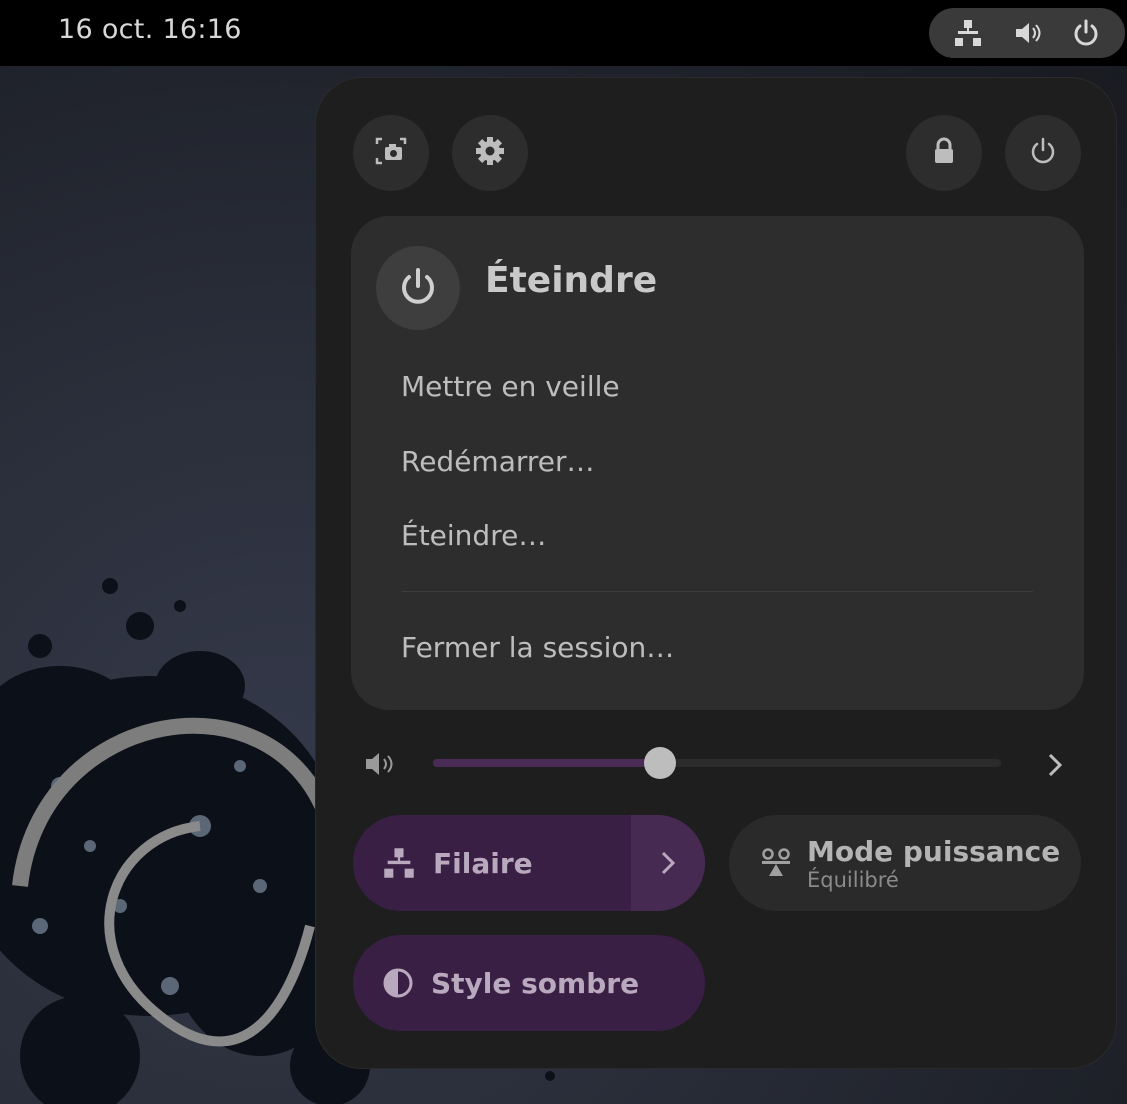  What do you see at coordinates (853, 879) in the screenshot?
I see `power-mode-subtitle: Équilibré` at bounding box center [853, 879].